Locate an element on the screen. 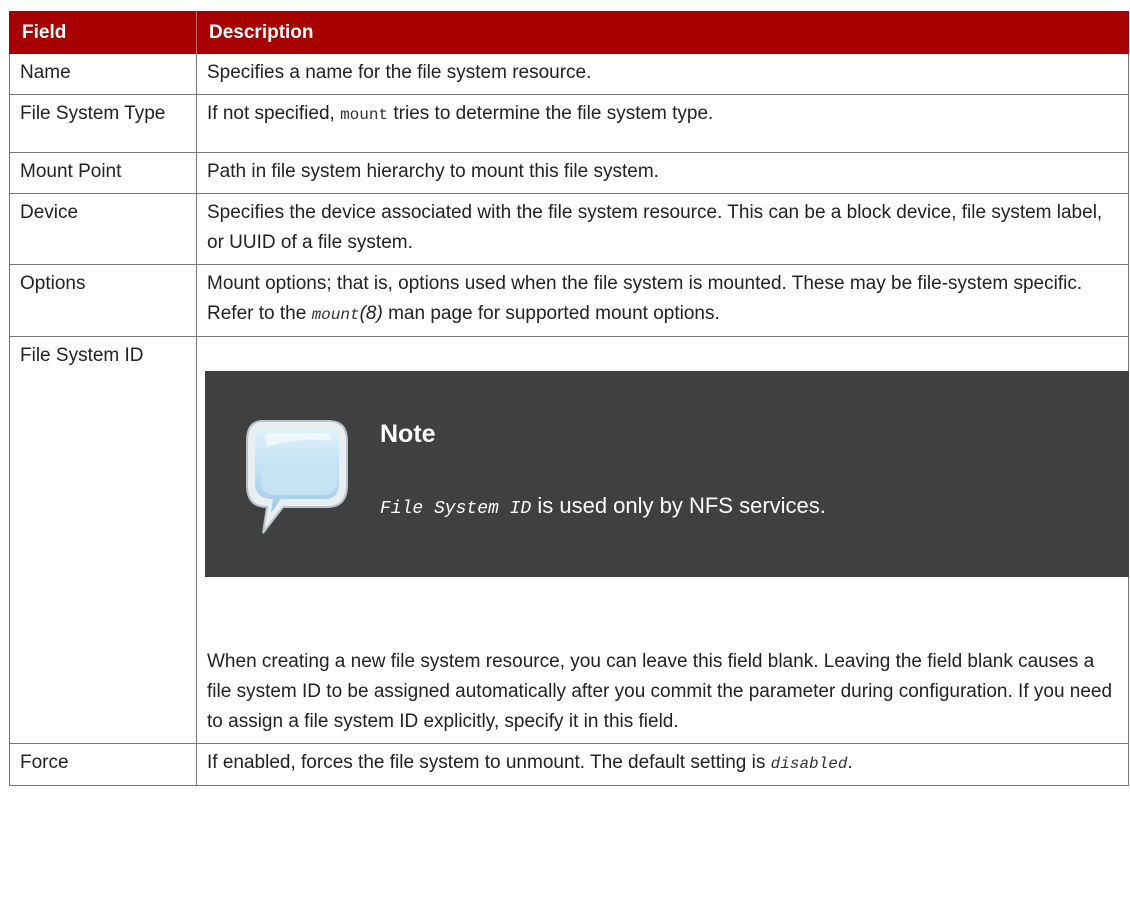 The width and height of the screenshot is (1130, 922). note-body-text: is used only by NFS services. is located at coordinates (678, 505).